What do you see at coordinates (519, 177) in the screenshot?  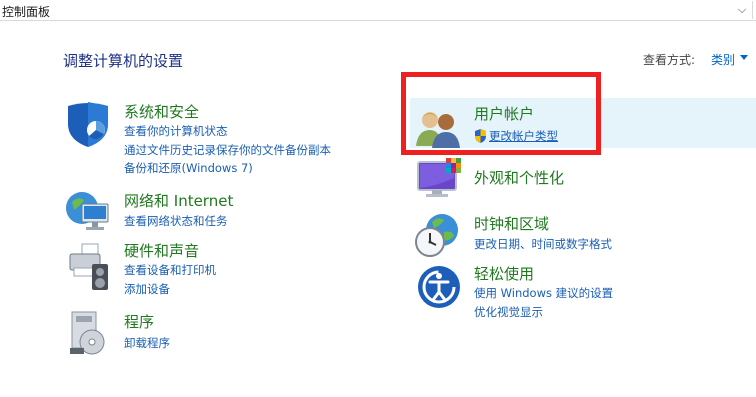 I see `category-title-appearance: 外观和个性化` at bounding box center [519, 177].